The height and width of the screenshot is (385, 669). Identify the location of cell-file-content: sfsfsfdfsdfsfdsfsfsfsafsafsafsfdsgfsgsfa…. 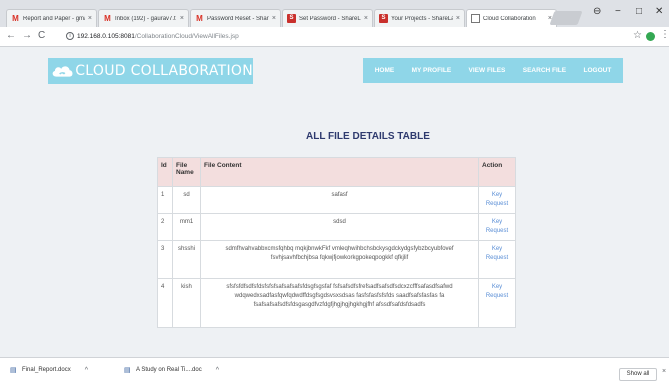
(339, 303).